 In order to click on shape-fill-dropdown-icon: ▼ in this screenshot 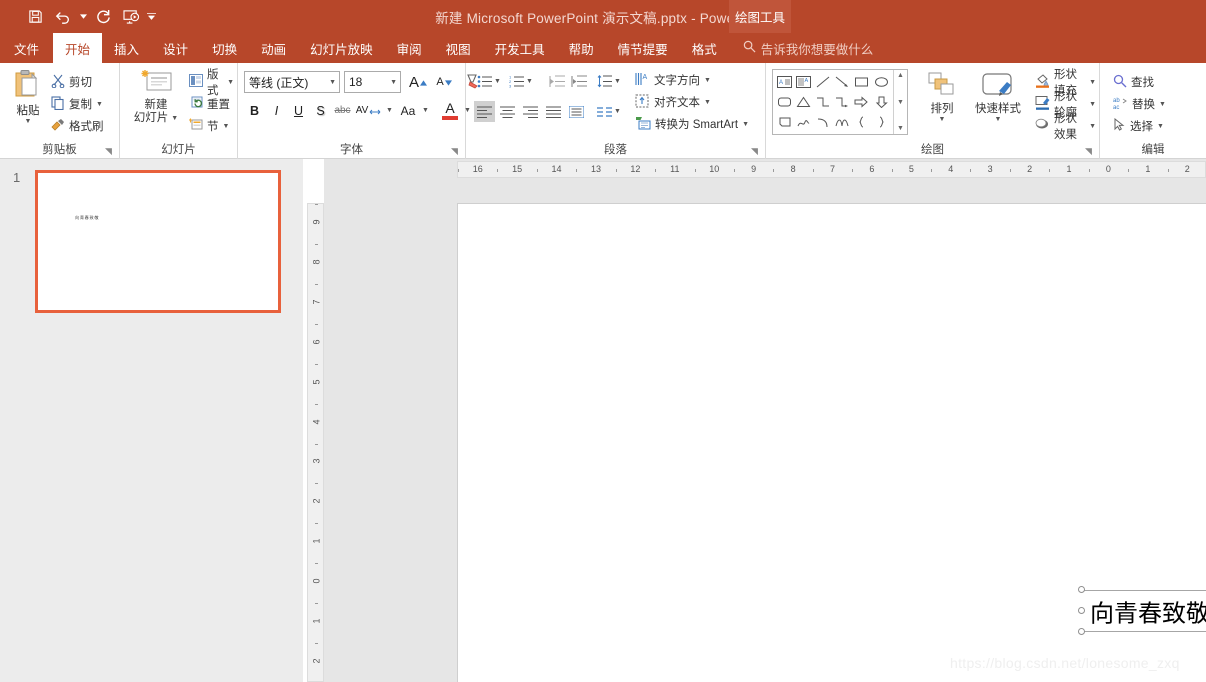, I will do `click(1092, 82)`.